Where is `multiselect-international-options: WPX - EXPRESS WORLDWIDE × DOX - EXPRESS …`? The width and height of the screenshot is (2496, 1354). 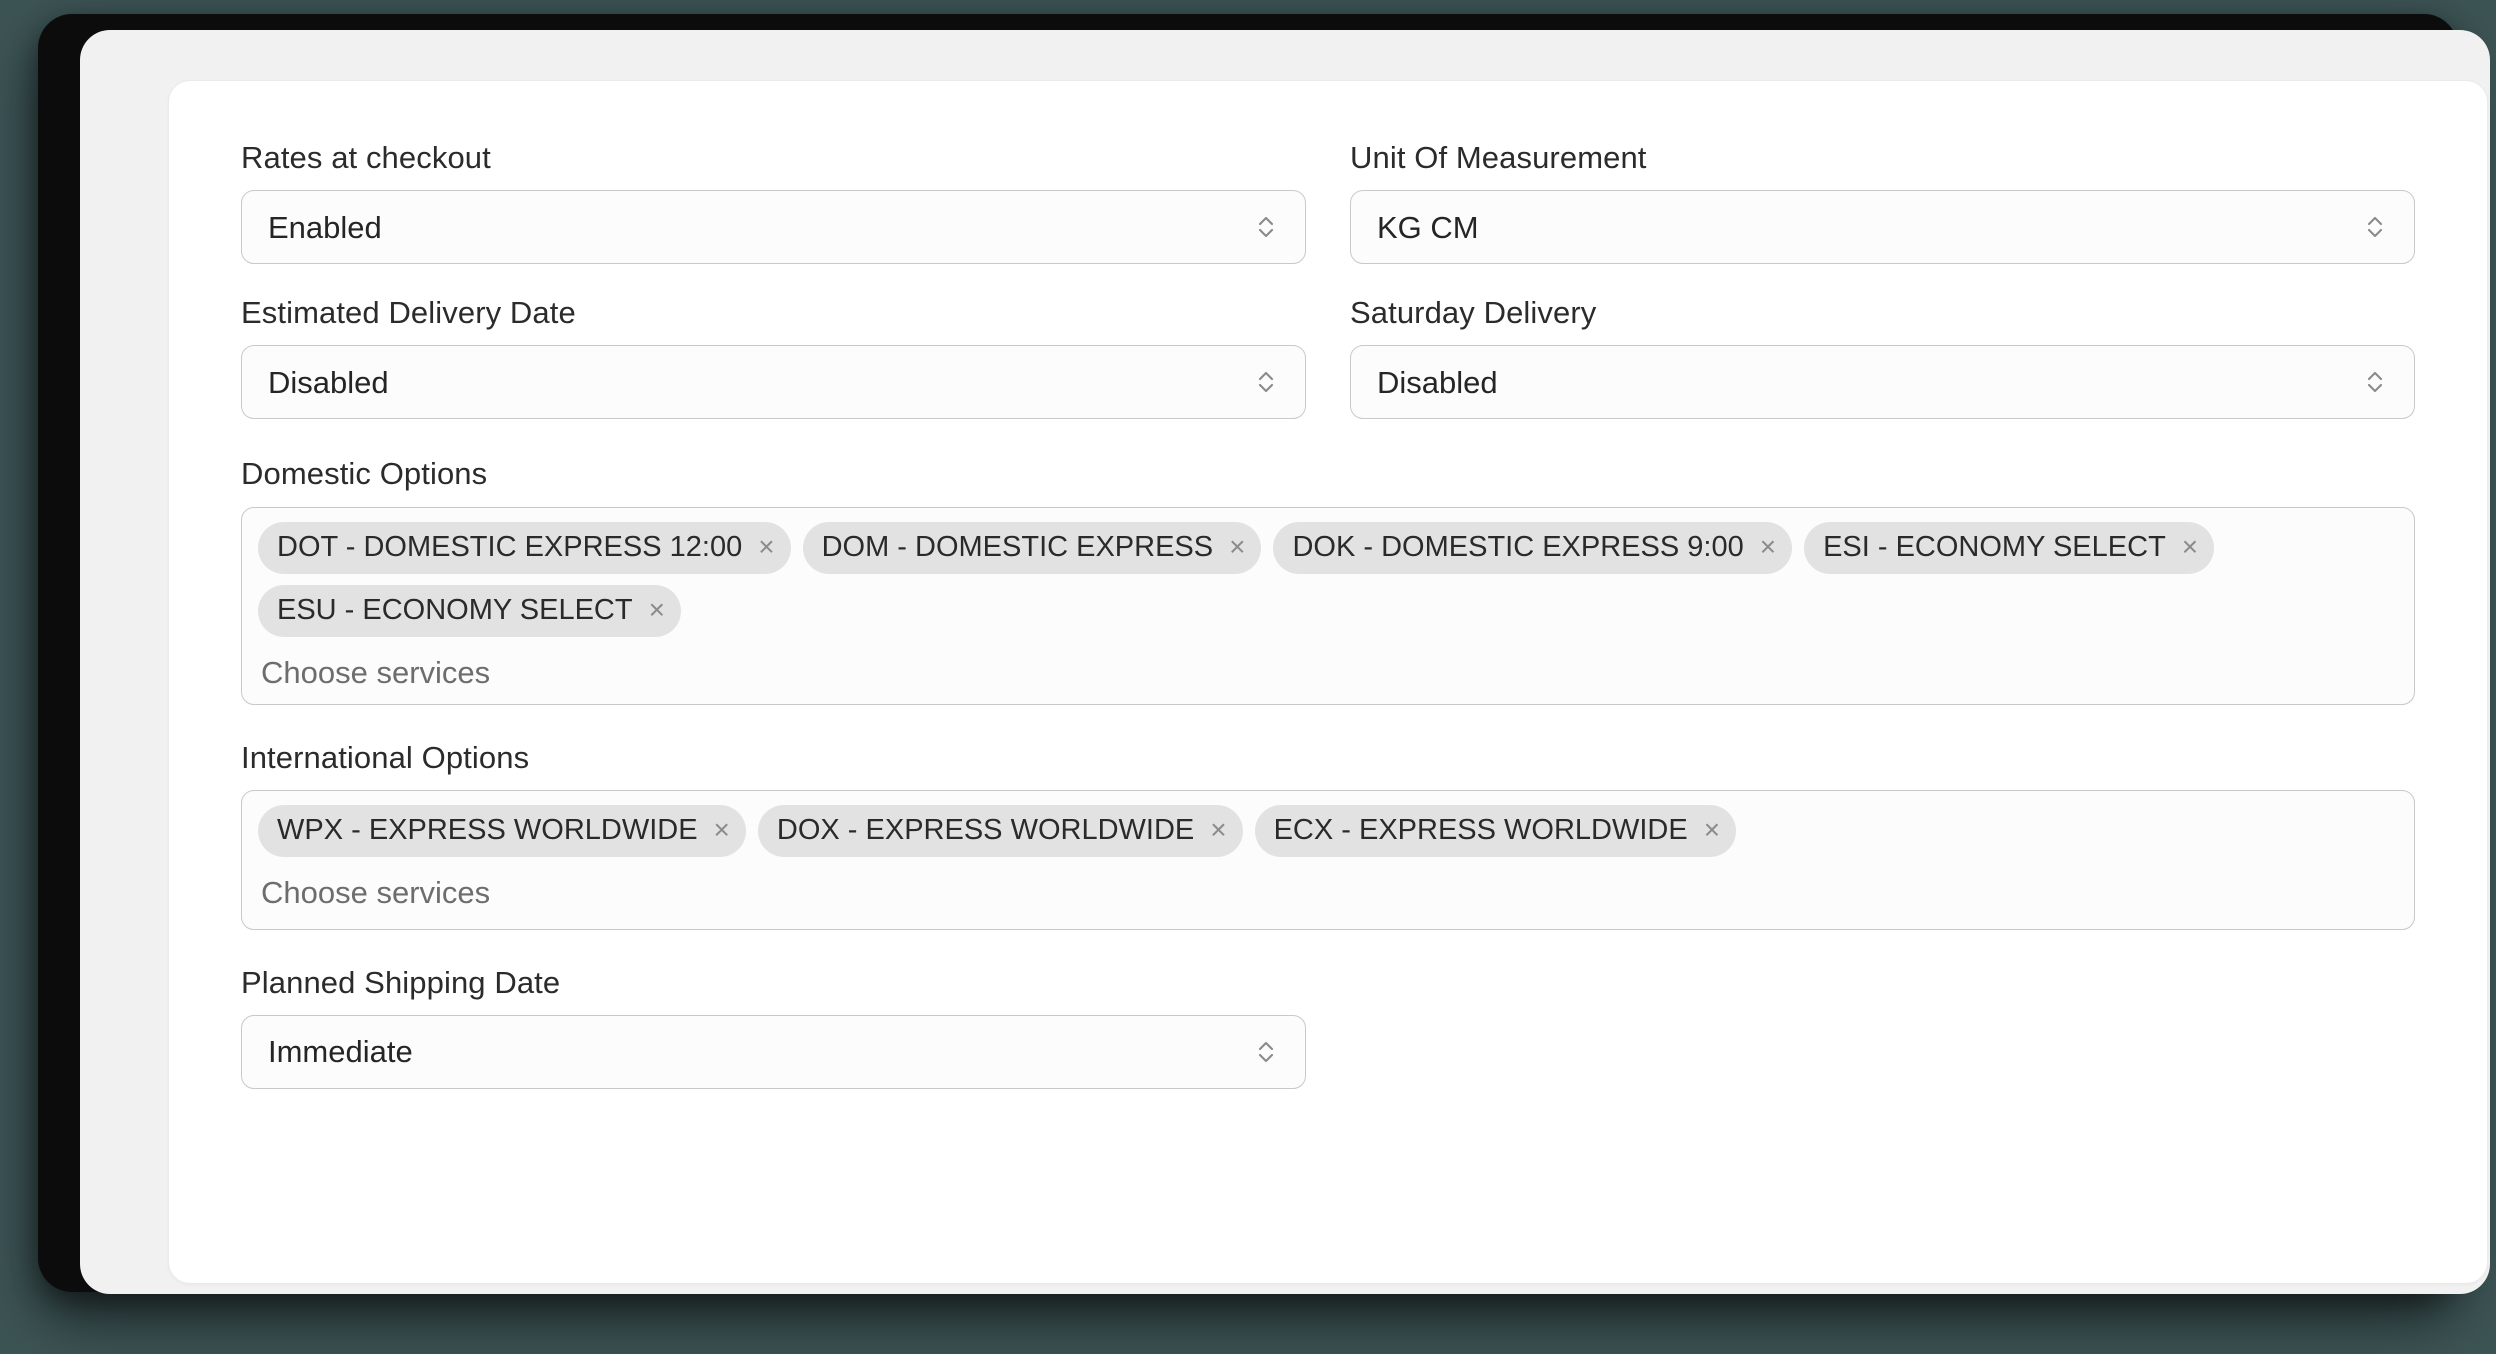 multiselect-international-options: WPX - EXPRESS WORLDWIDE × DOX - EXPRESS … is located at coordinates (1328, 859).